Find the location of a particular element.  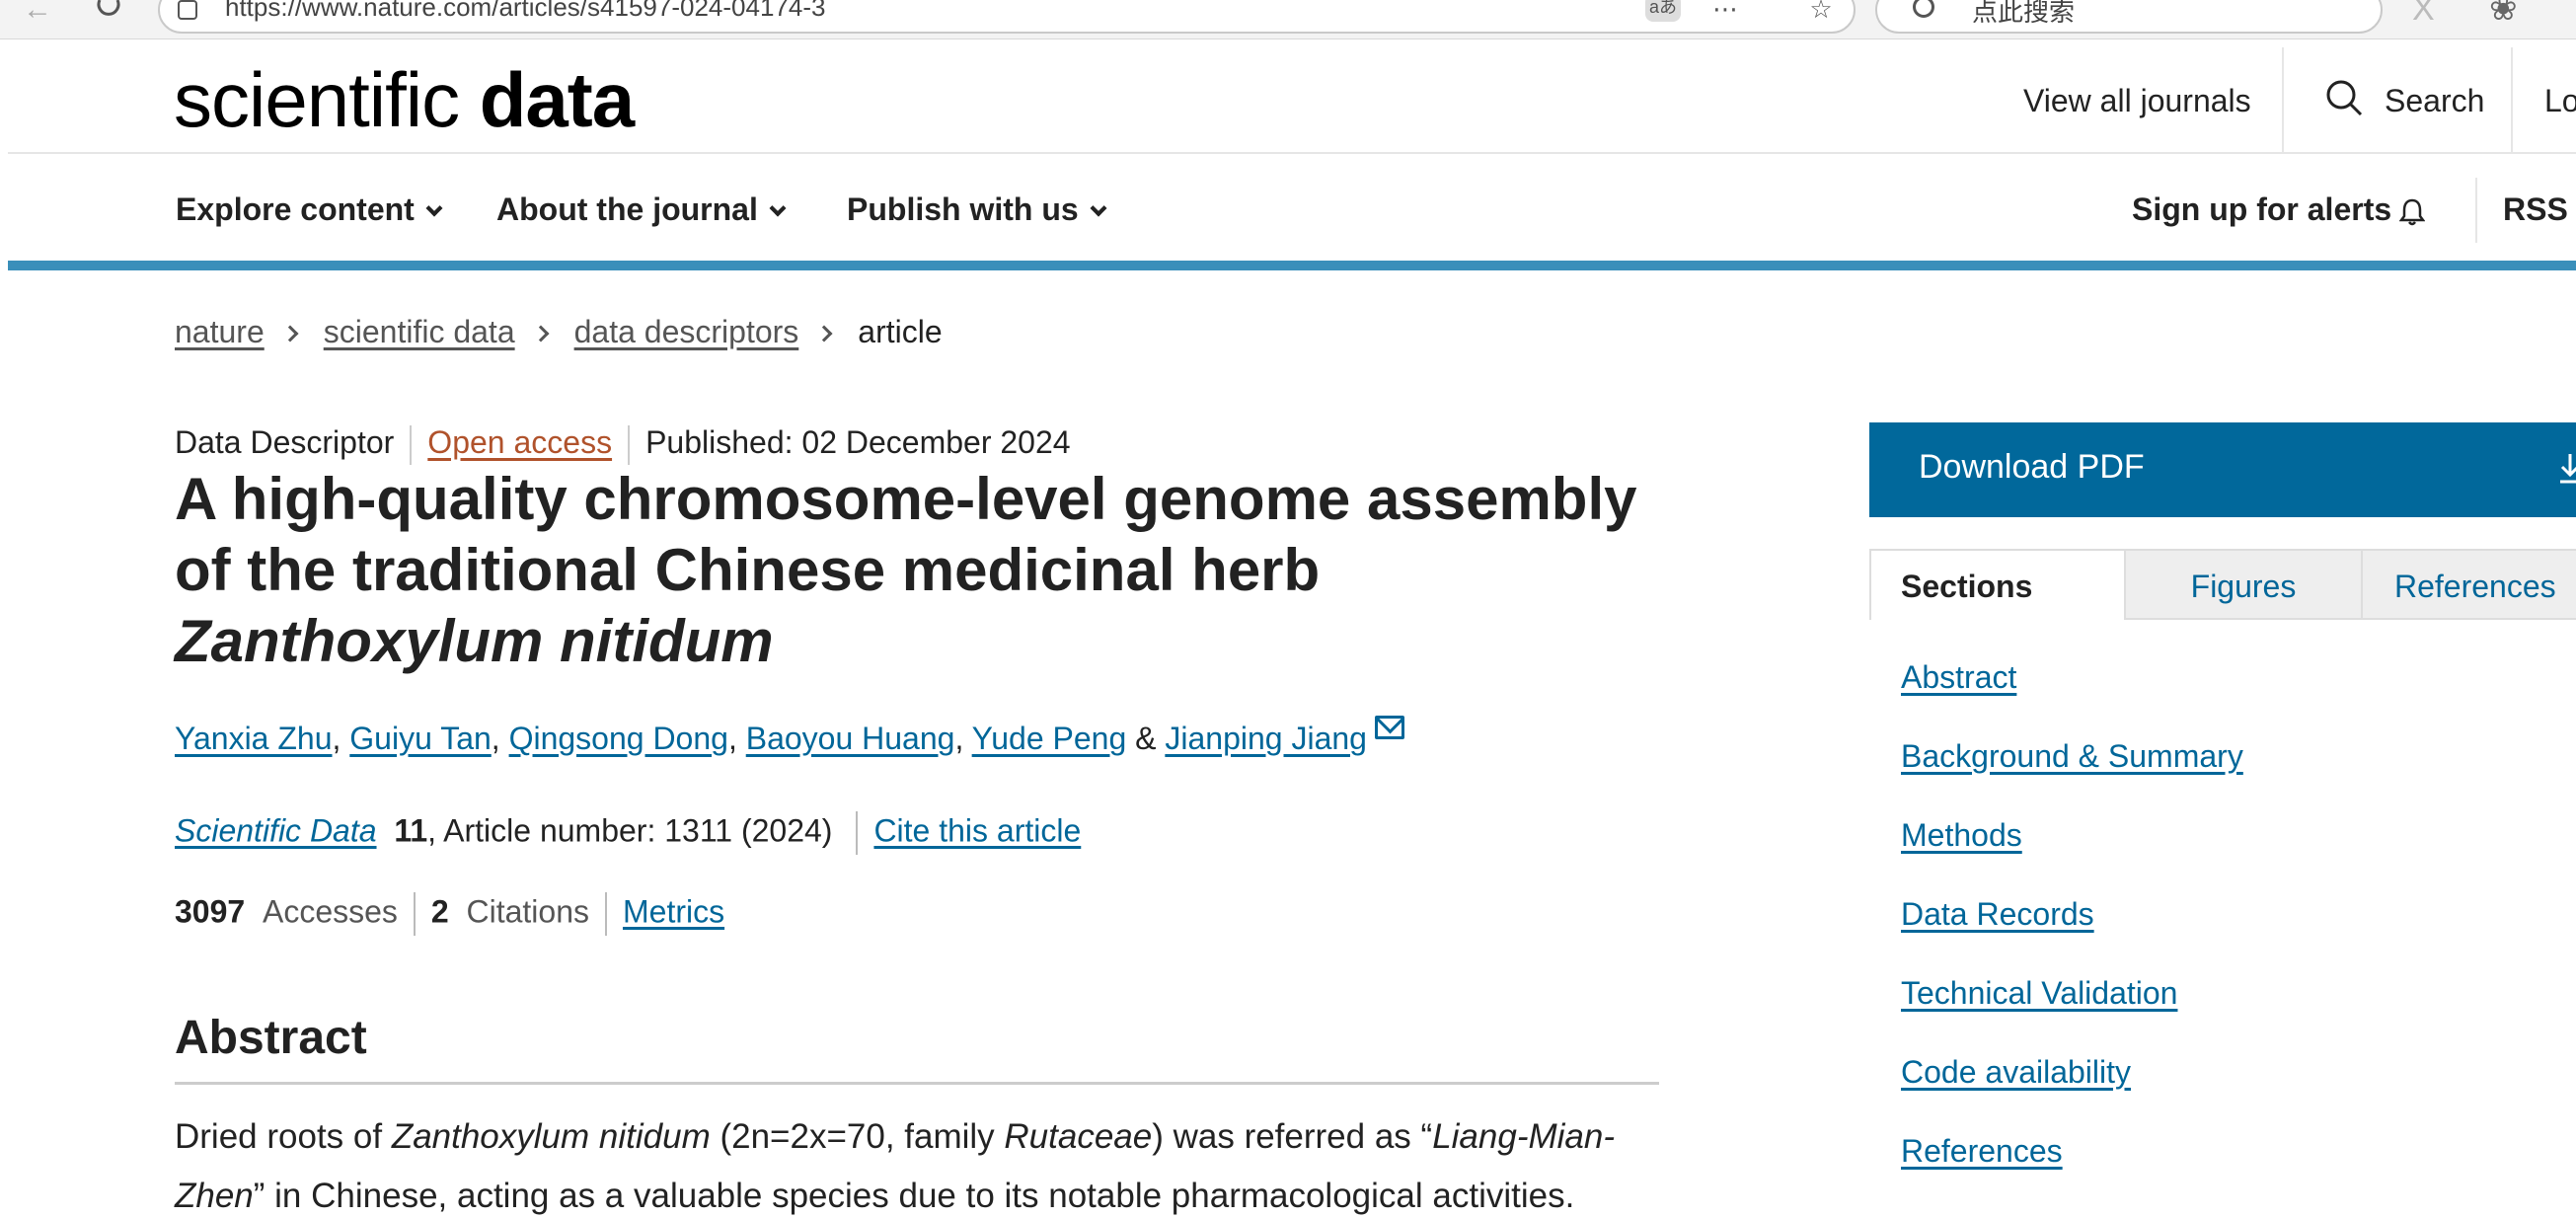

abstract-part: ) was referred as “ is located at coordinates (1292, 1136).